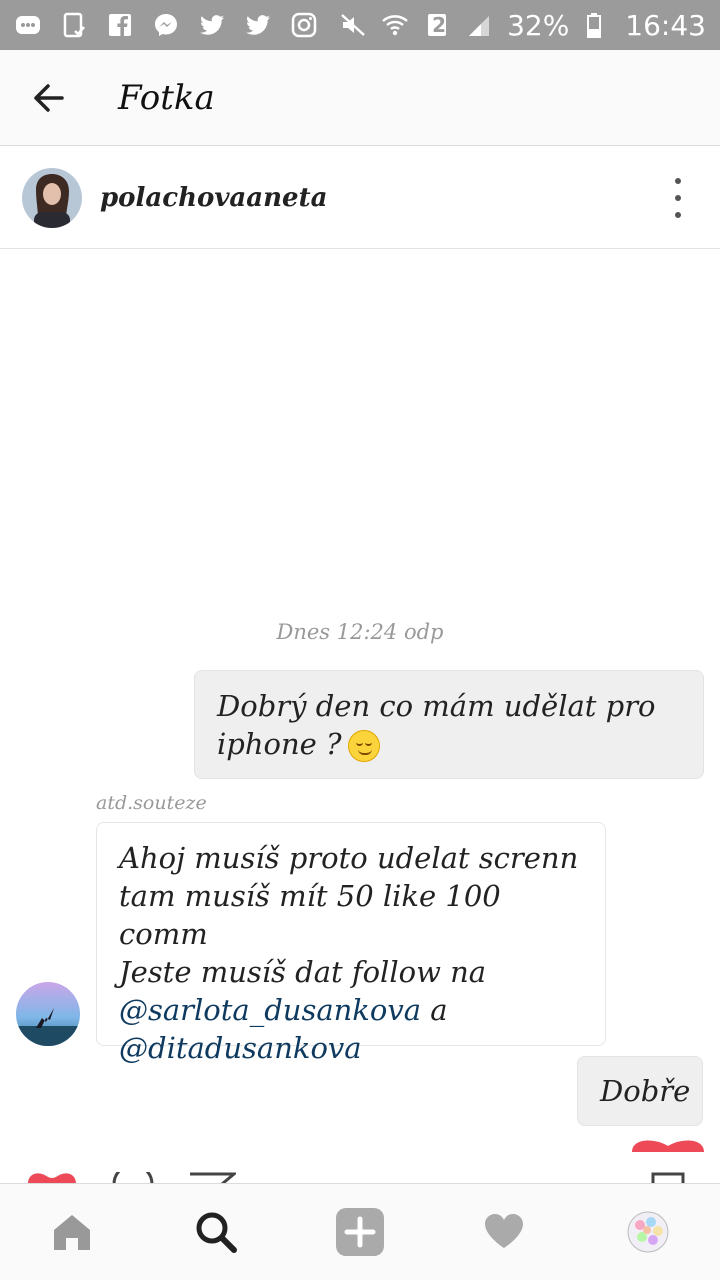 Image resolution: width=720 pixels, height=1280 pixels. I want to click on more-options-button, so click(678, 197).